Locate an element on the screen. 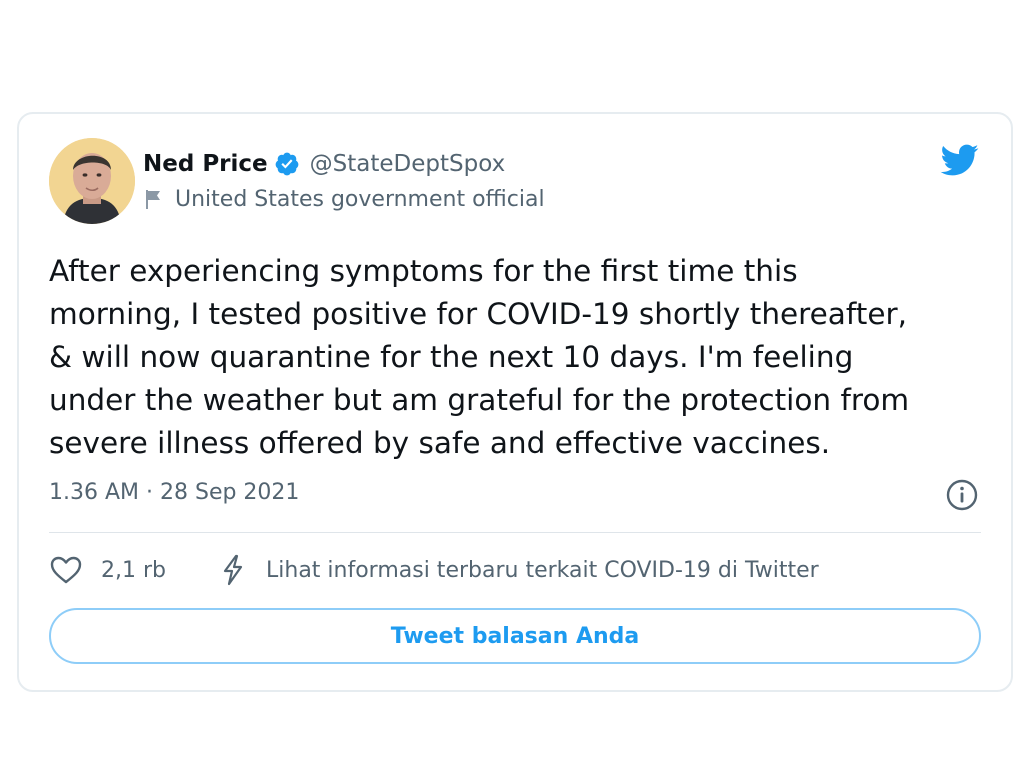  divider is located at coordinates (515, 532).